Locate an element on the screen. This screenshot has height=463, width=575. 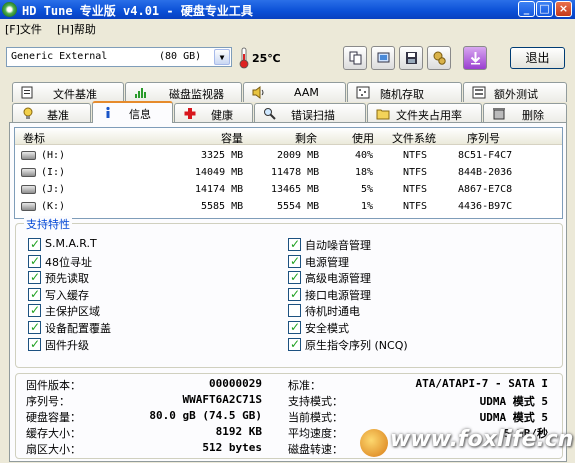
cell-serial: 8C51-F4C7 is located at coordinates (485, 155).